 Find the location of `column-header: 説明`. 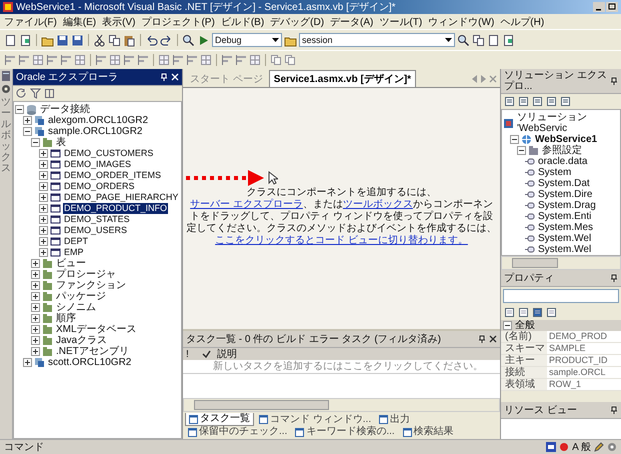

column-header: 説明 is located at coordinates (227, 354).